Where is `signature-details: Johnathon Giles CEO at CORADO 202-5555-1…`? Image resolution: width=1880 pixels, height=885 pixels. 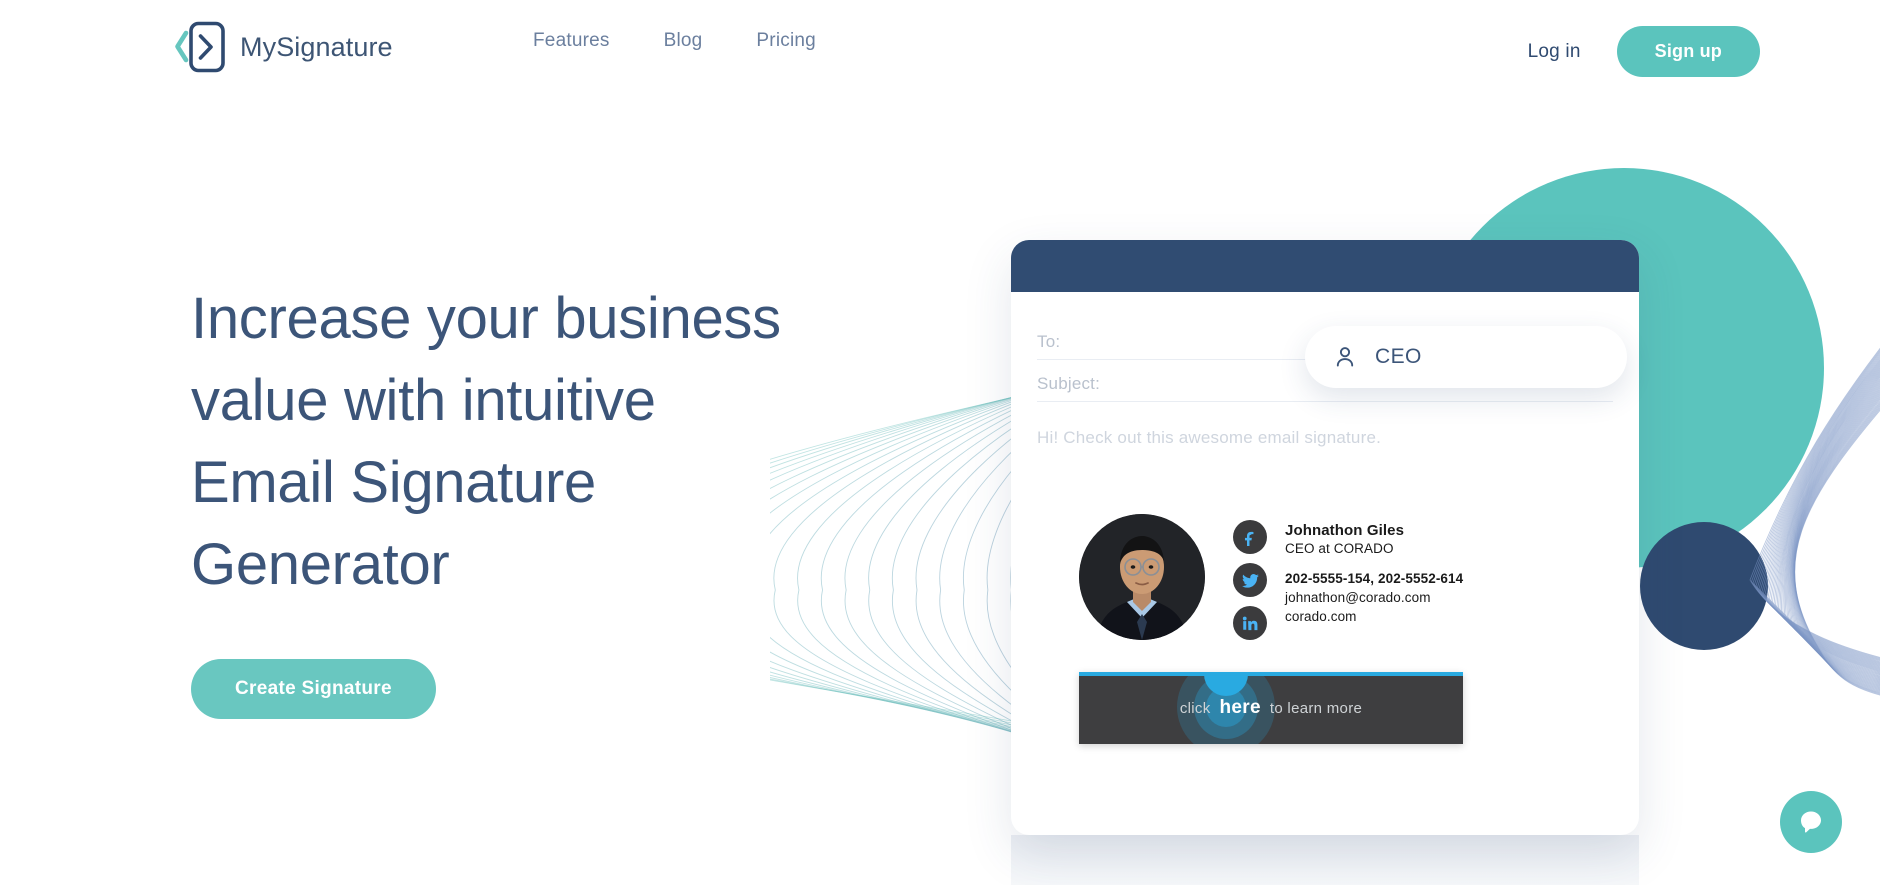 signature-details: Johnathon Giles CEO at CORADO 202-5555-1… is located at coordinates (1374, 570).